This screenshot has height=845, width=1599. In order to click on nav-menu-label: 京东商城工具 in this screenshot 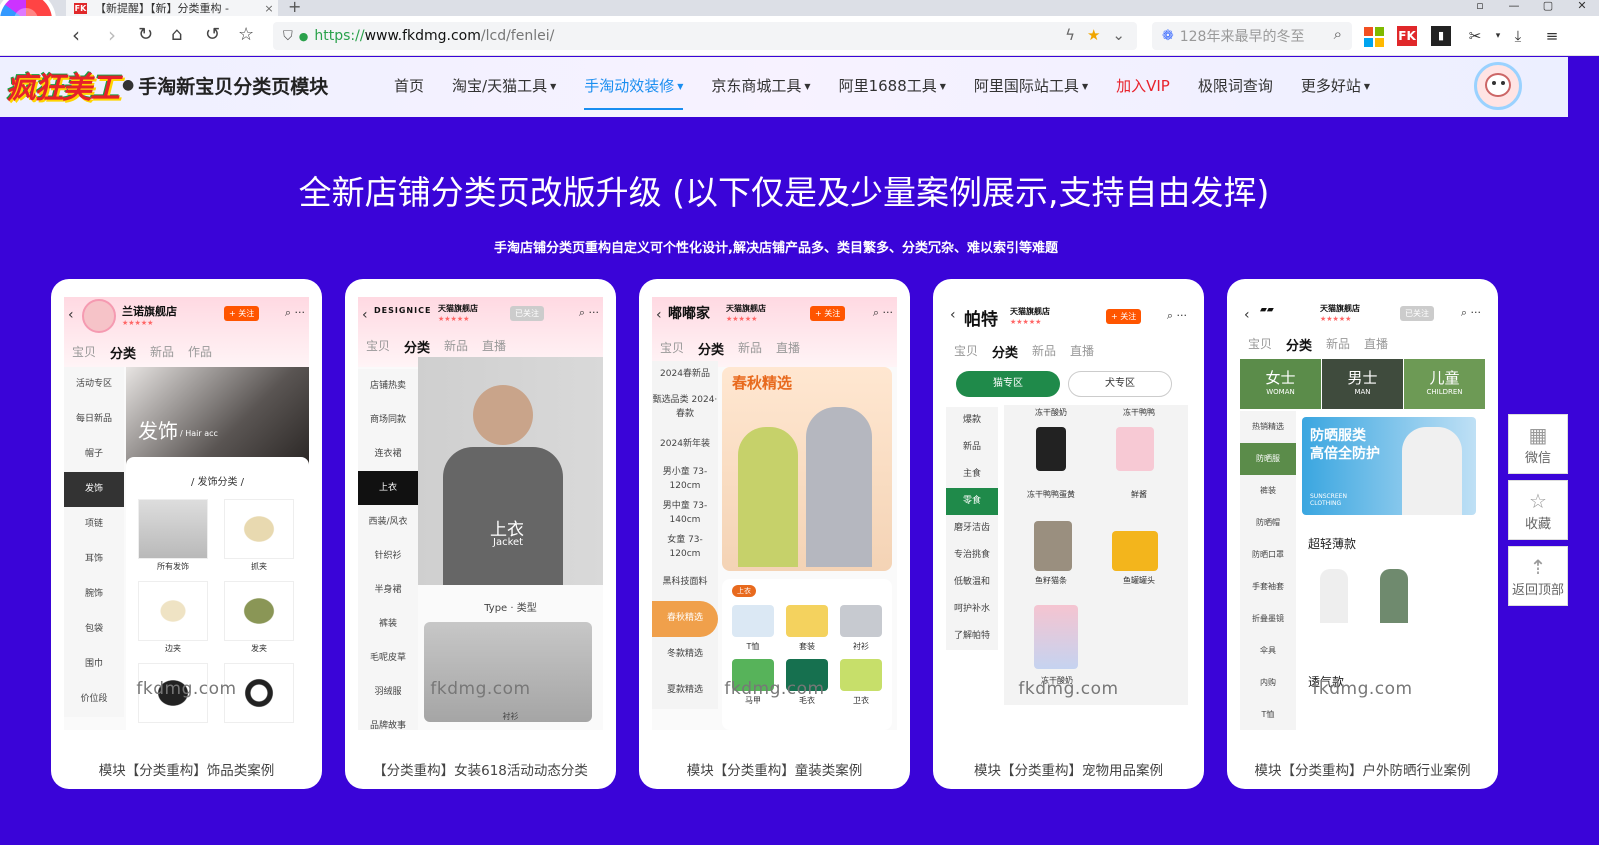, I will do `click(756, 86)`.